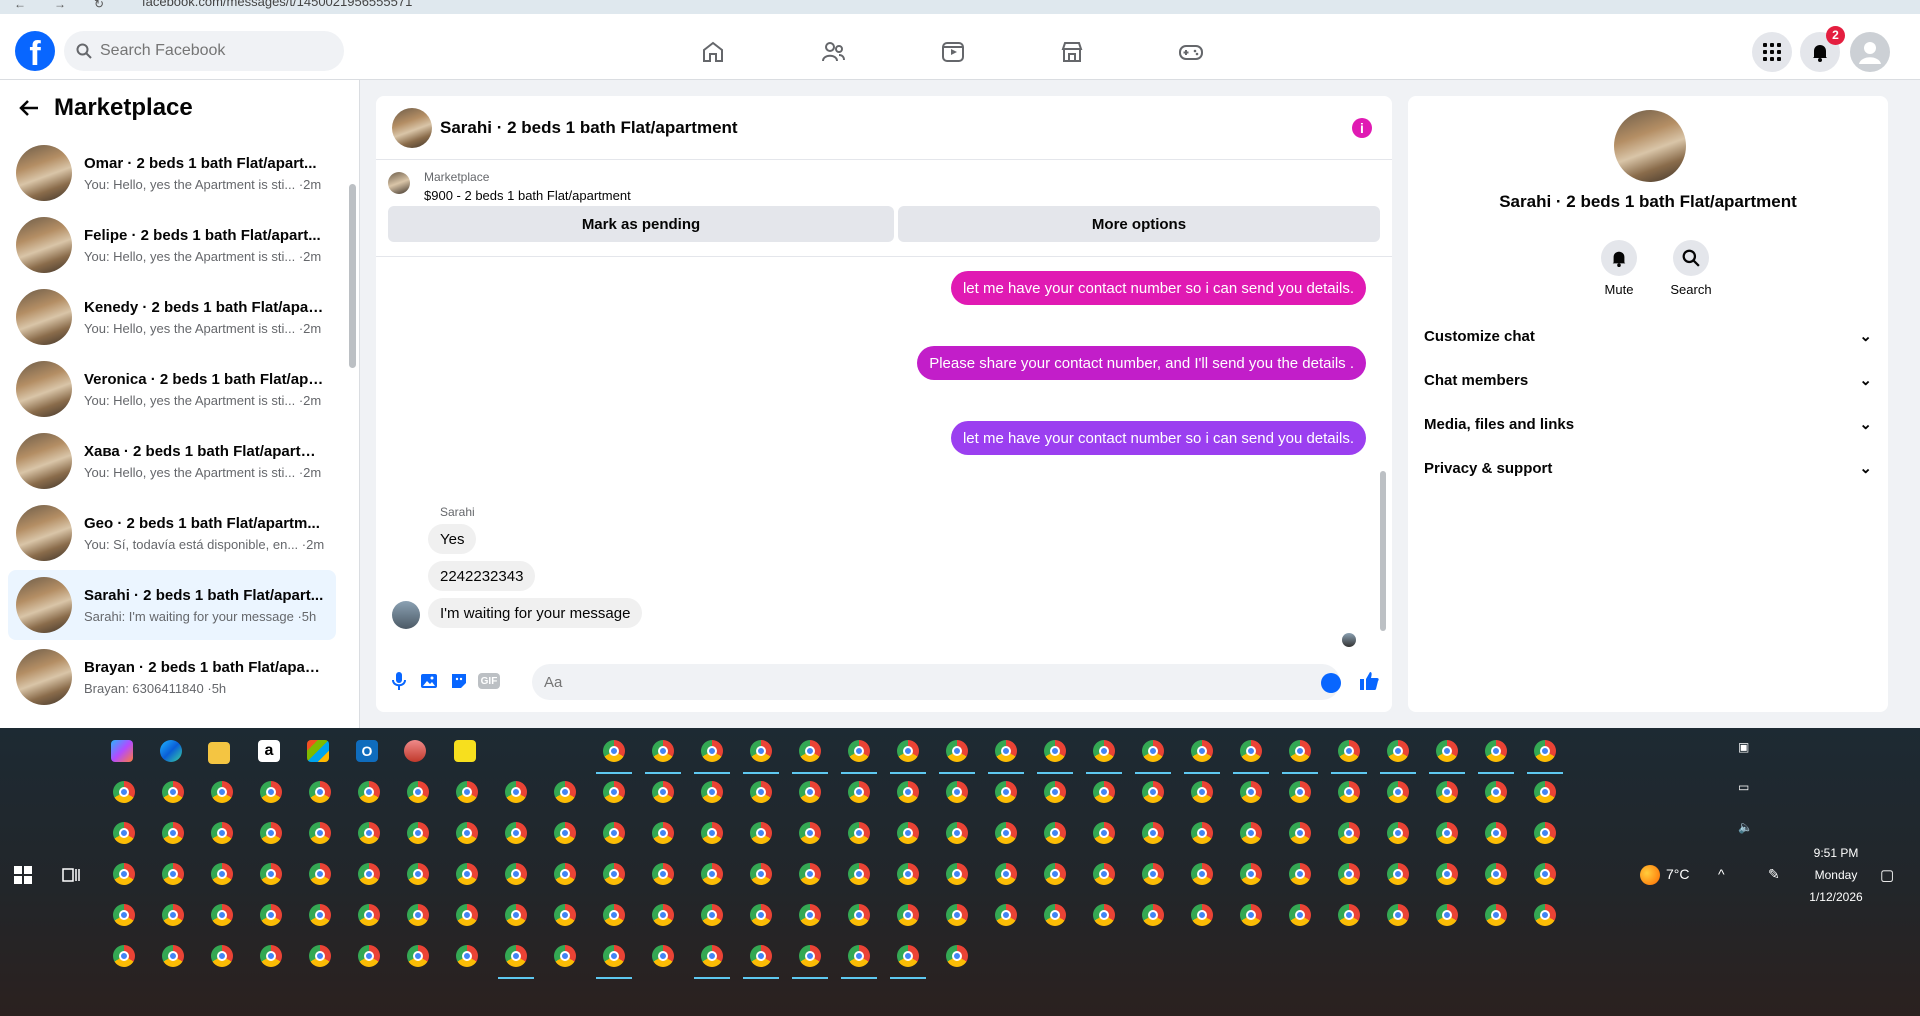  I want to click on microsoft-store-icon, so click(318, 751).